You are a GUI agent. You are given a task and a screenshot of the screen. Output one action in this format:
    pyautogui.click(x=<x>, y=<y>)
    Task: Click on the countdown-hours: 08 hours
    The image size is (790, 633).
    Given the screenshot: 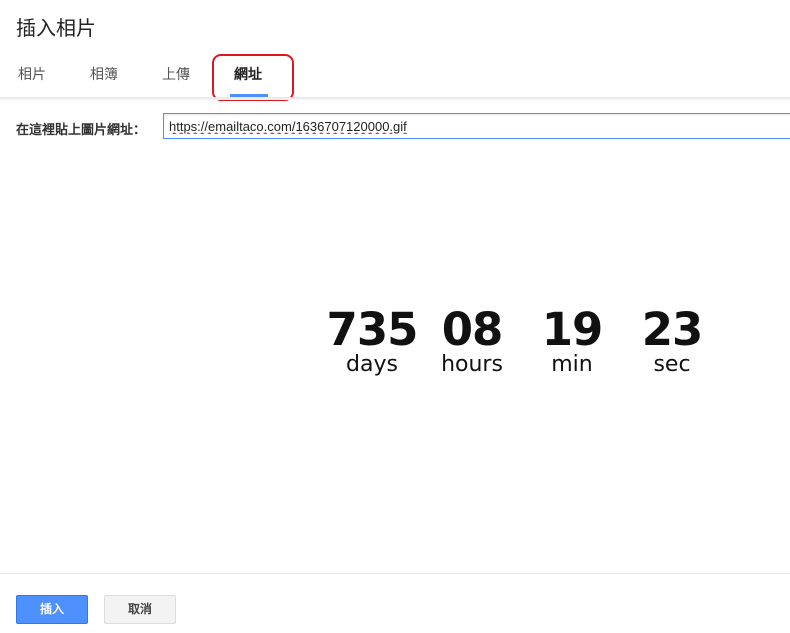 What is the action you would take?
    pyautogui.click(x=472, y=338)
    